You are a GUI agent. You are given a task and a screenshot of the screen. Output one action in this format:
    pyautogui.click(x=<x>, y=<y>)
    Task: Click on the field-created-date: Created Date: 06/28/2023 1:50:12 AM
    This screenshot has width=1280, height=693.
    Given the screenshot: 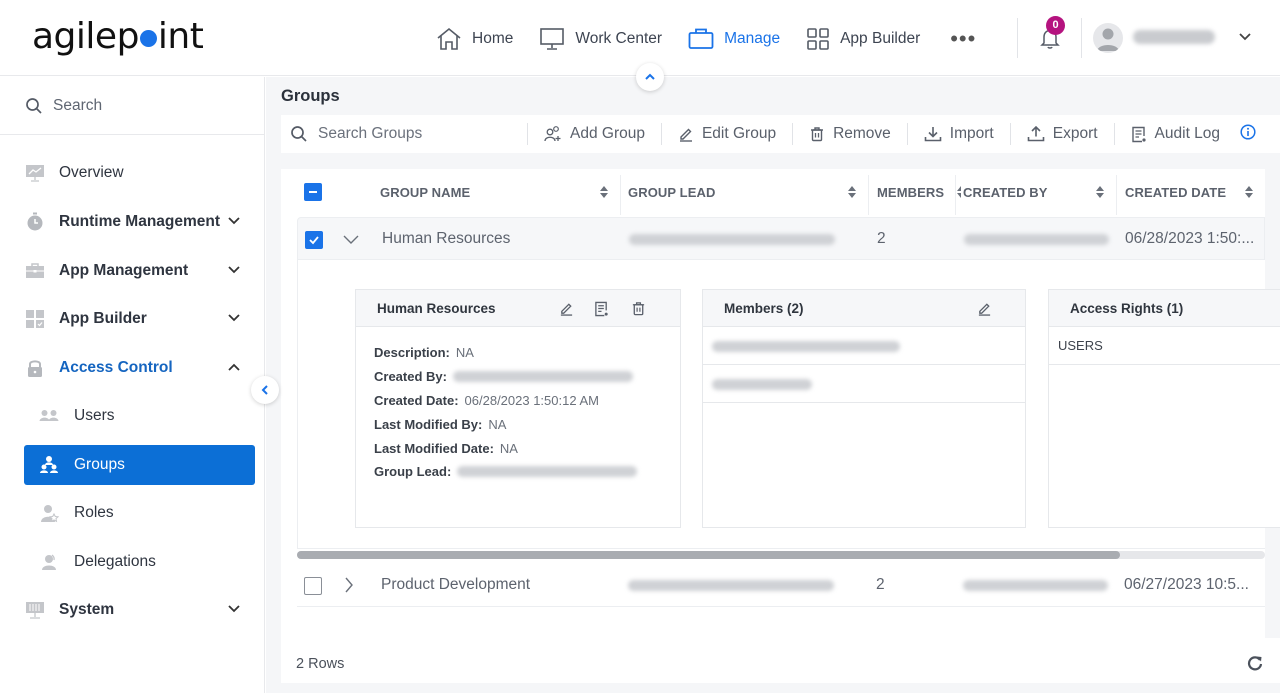 What is the action you would take?
    pyautogui.click(x=527, y=401)
    